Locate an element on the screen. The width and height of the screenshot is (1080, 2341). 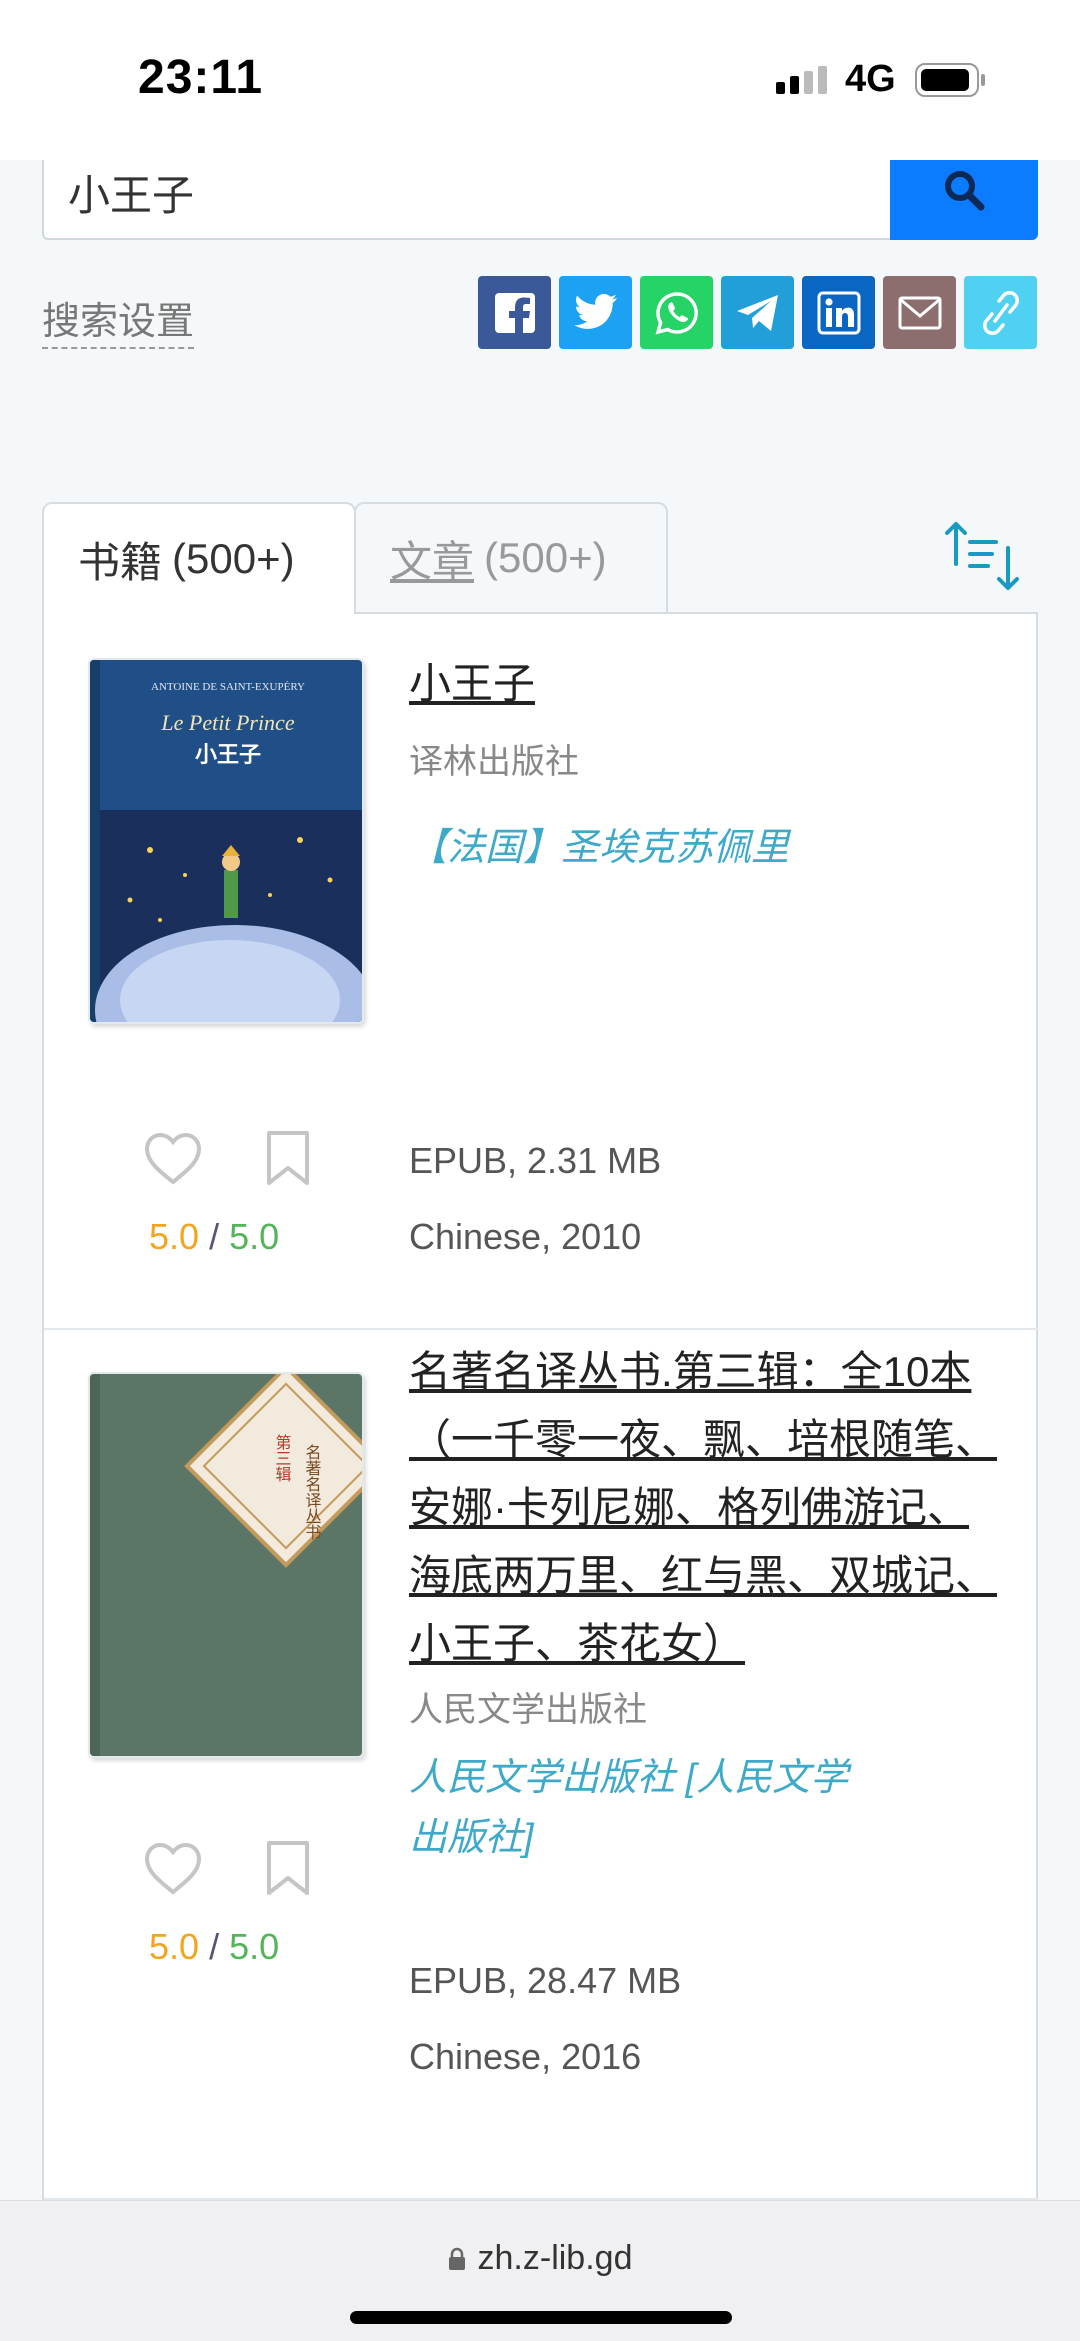
tab-articles-count: (500+) is located at coordinates (545, 557).